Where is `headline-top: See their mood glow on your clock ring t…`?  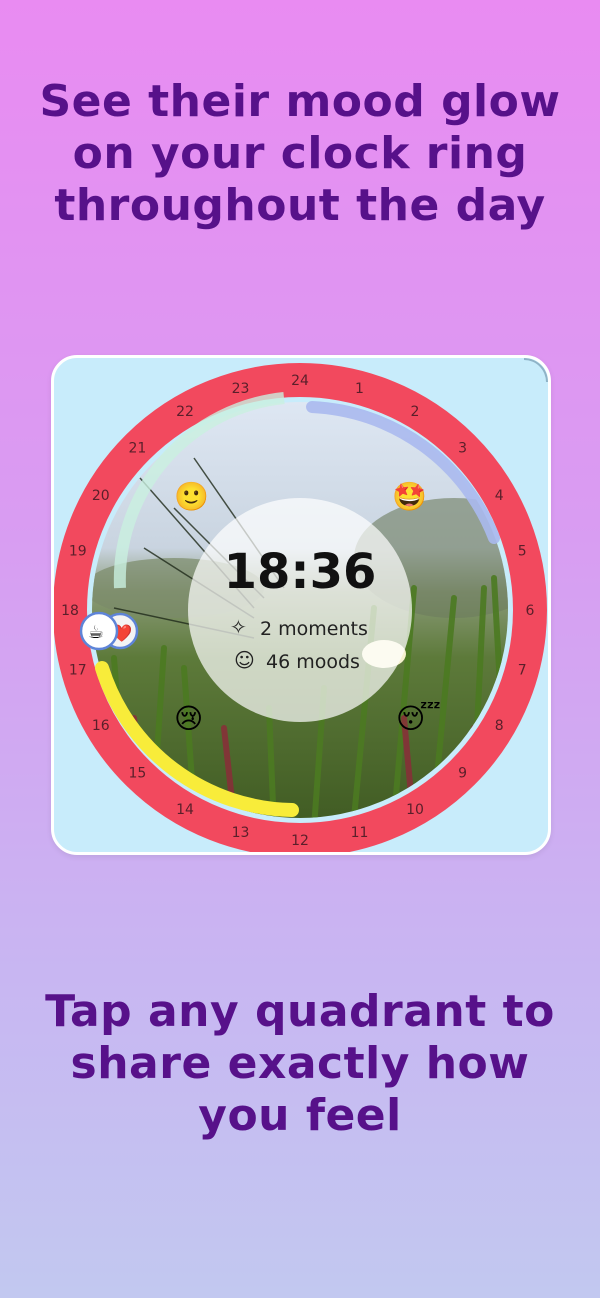
headline-top: See their mood glow on your clock ring t… is located at coordinates (300, 154).